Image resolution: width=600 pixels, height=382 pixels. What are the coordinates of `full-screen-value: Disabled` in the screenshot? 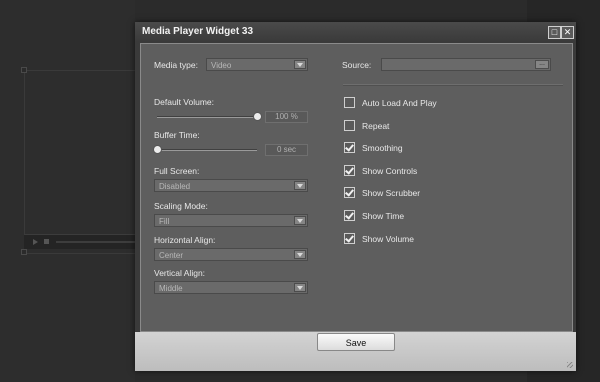 It's located at (175, 186).